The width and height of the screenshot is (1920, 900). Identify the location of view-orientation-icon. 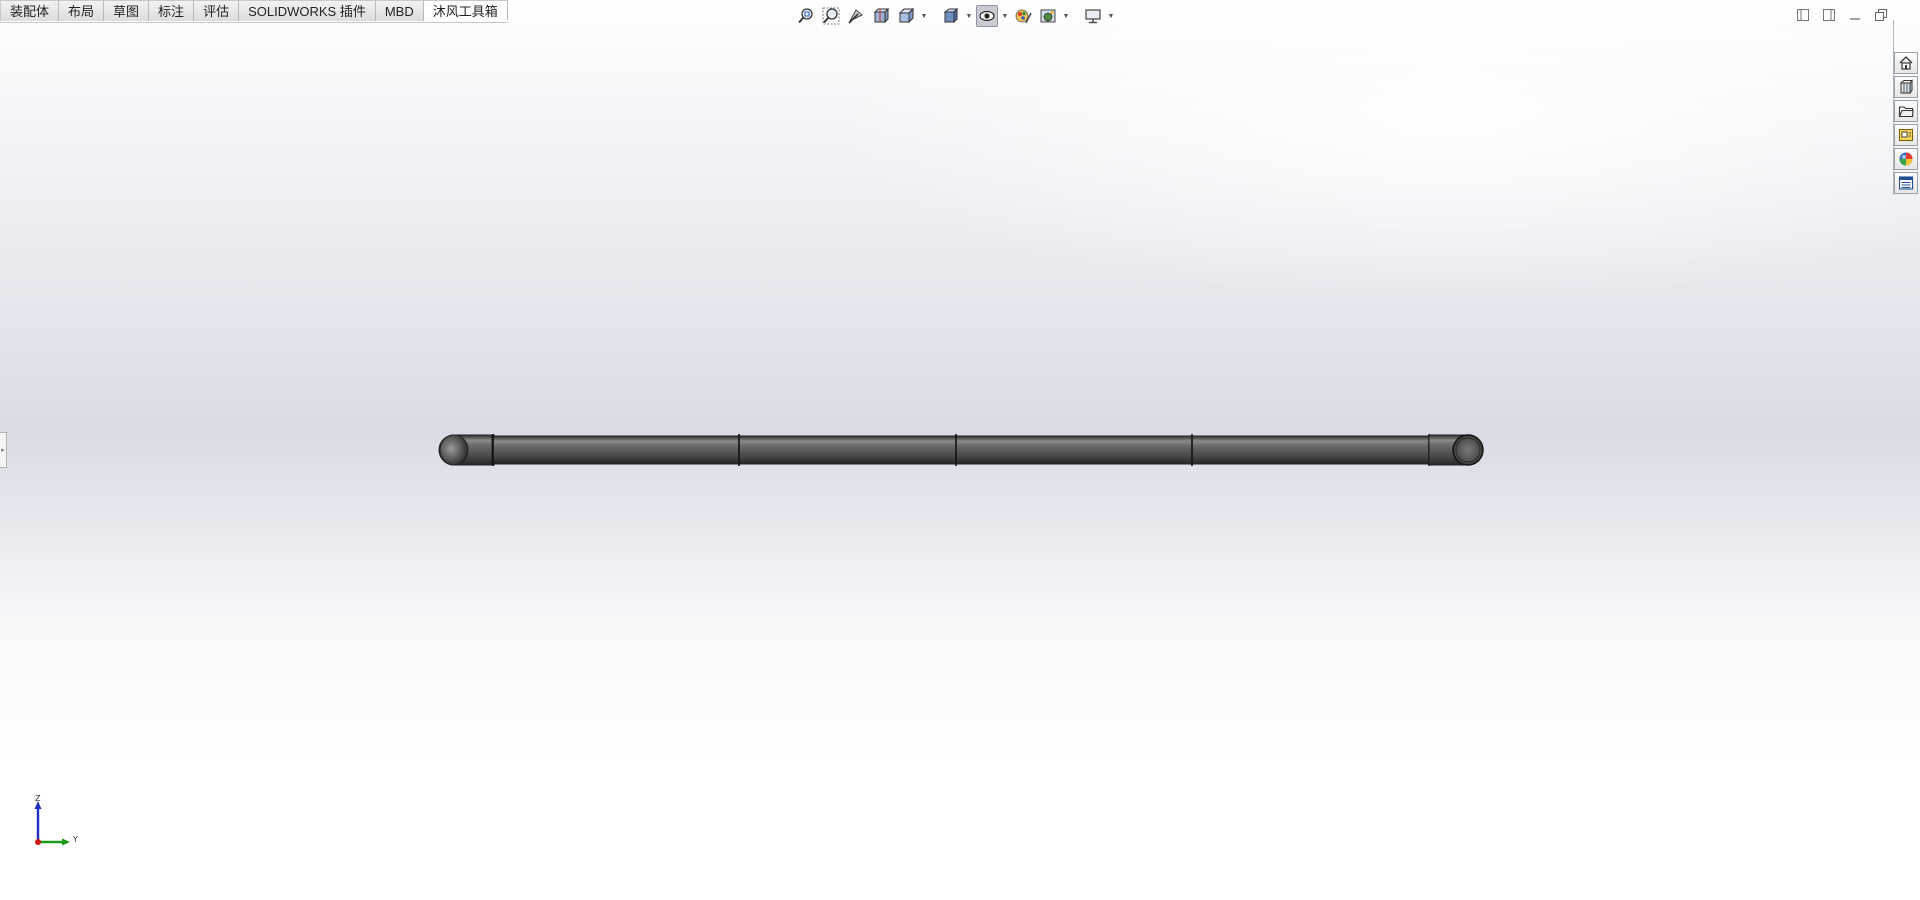
(906, 16).